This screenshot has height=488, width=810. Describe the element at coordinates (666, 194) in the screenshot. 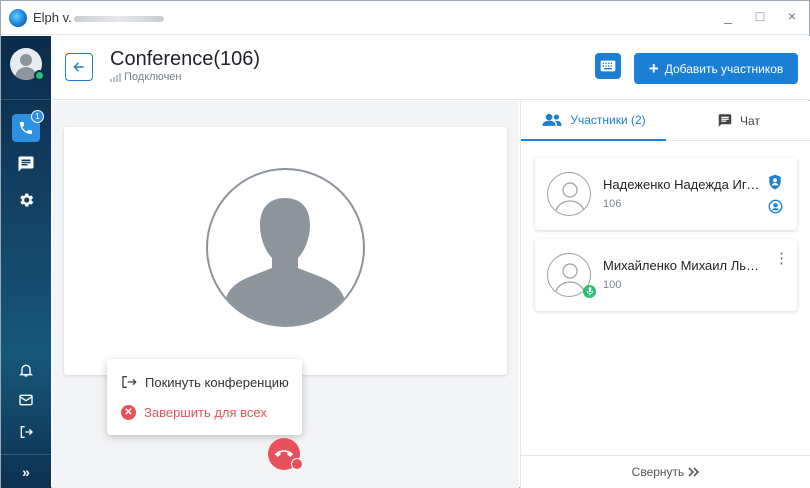

I see `participant-card: Надеженко Надежда Игоревна 106` at that location.